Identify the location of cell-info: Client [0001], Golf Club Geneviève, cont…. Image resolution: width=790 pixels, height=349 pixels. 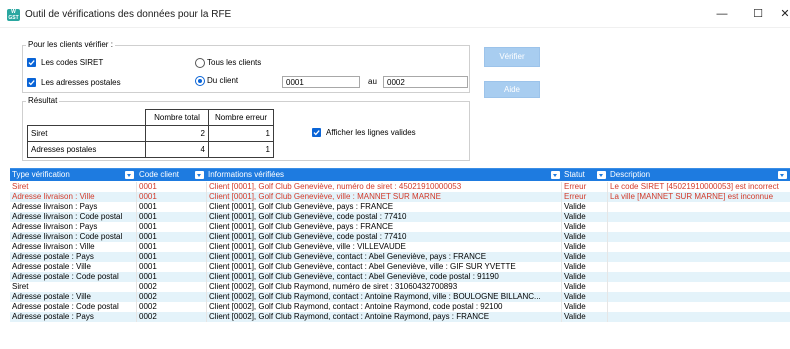
(384, 257).